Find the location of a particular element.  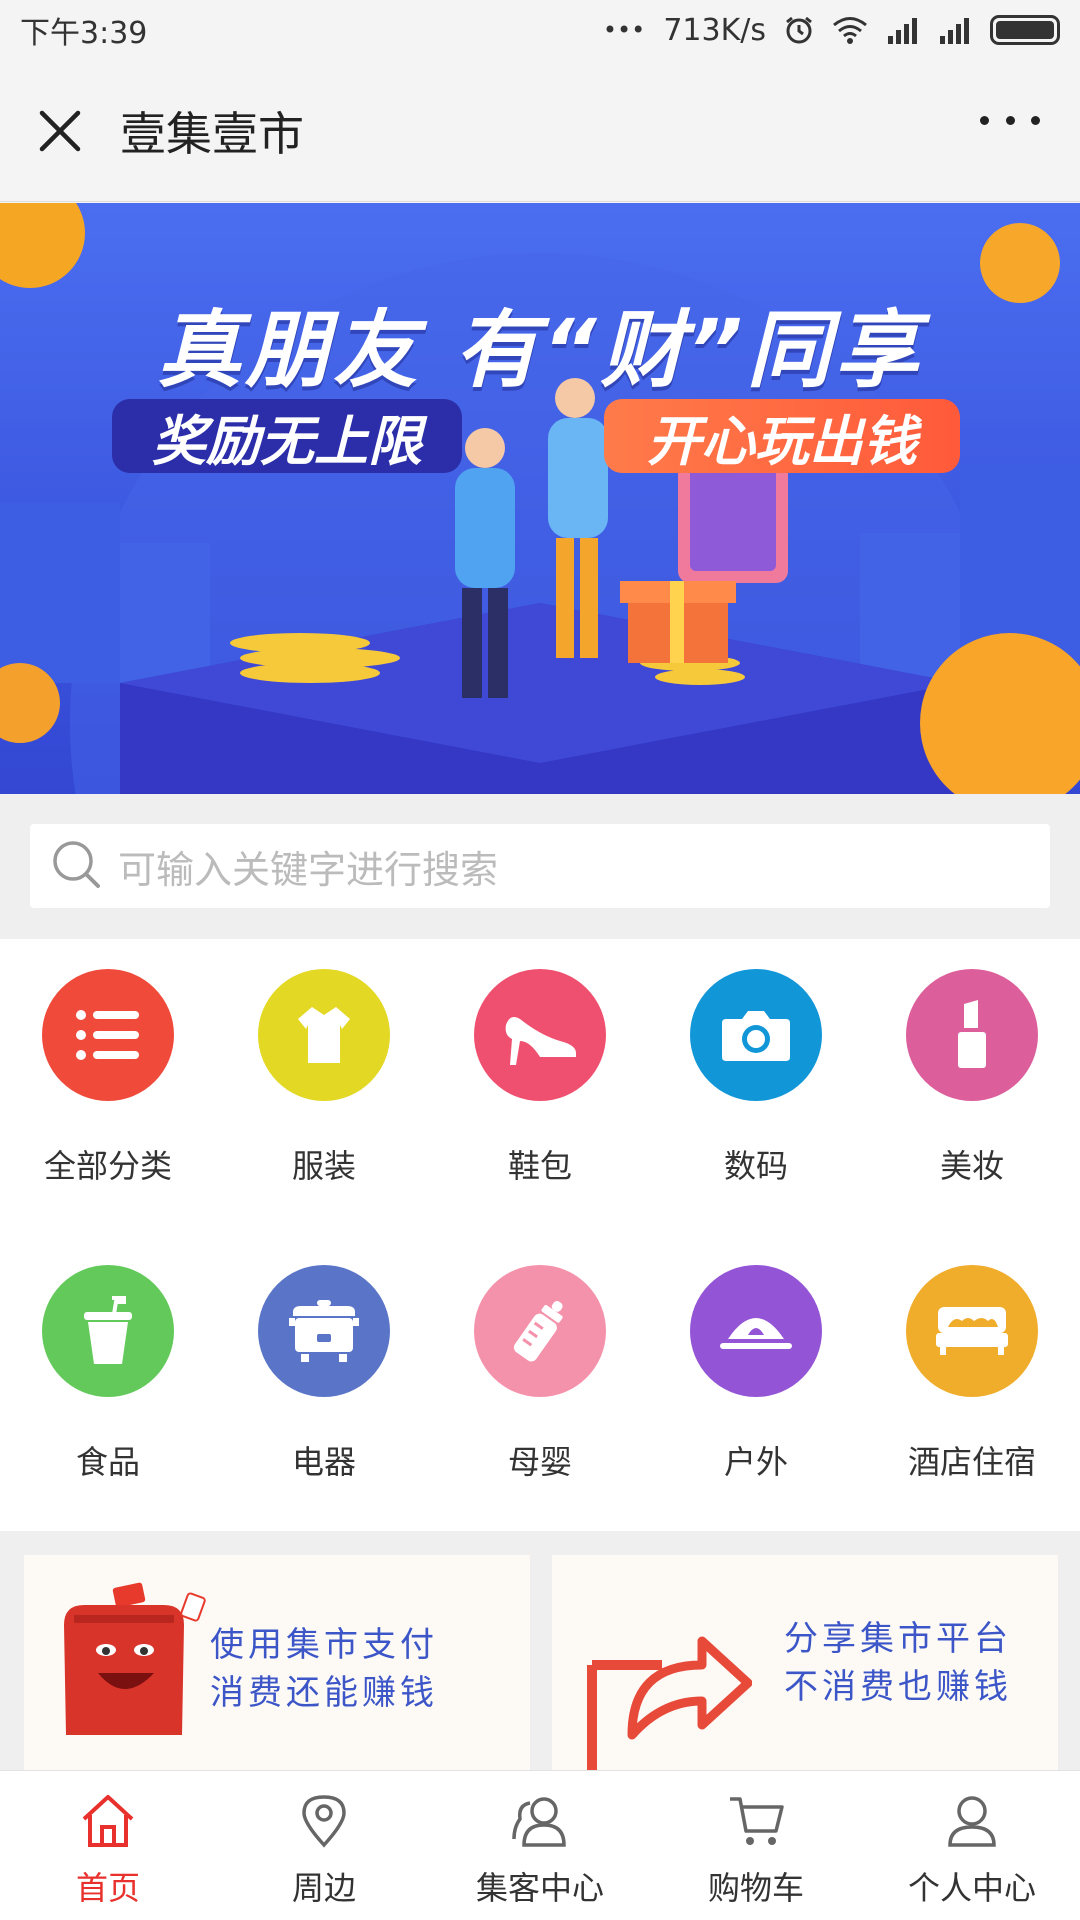

drink-cup-icon is located at coordinates (108, 1331).